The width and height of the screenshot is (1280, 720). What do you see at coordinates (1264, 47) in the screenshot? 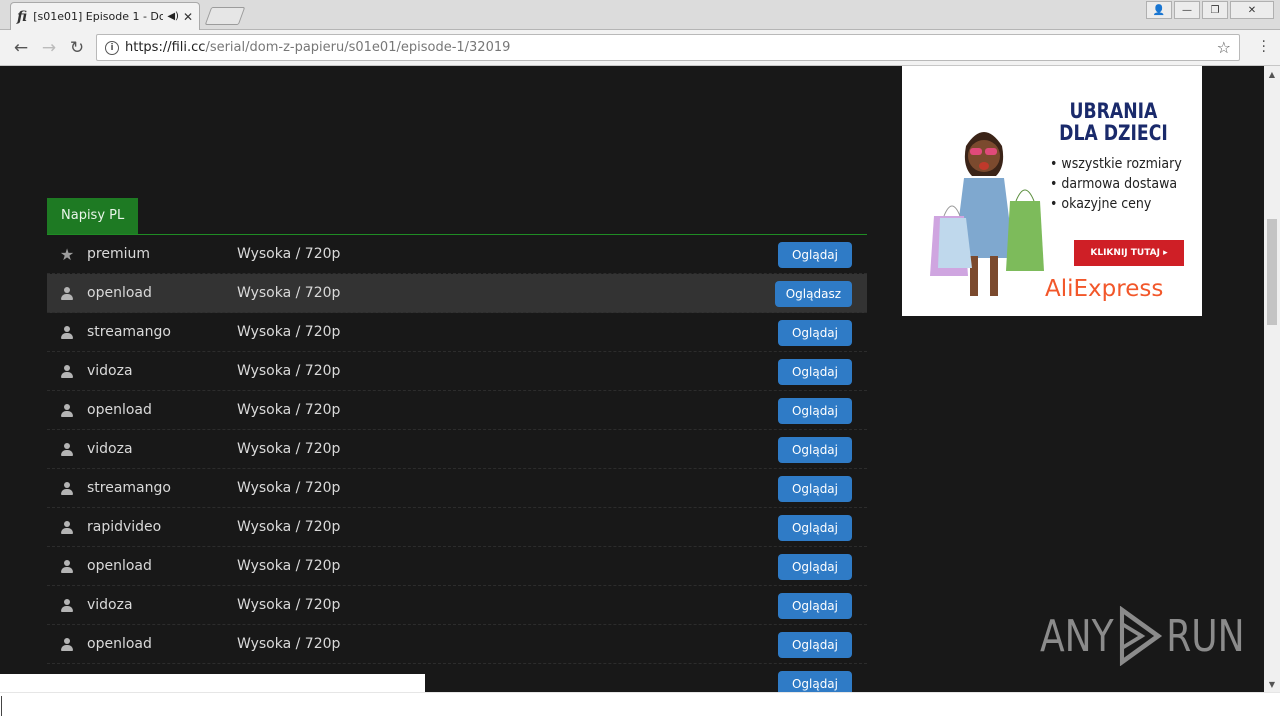
I see `browser-menu-icon: · · ·` at bounding box center [1264, 47].